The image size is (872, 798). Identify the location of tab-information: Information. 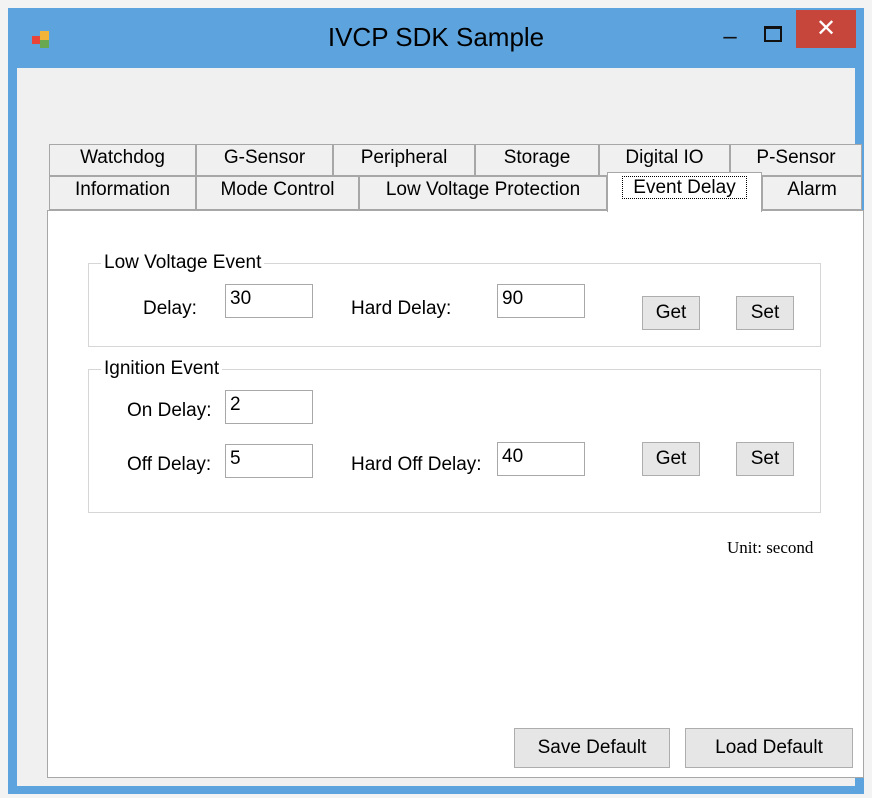
(122, 193).